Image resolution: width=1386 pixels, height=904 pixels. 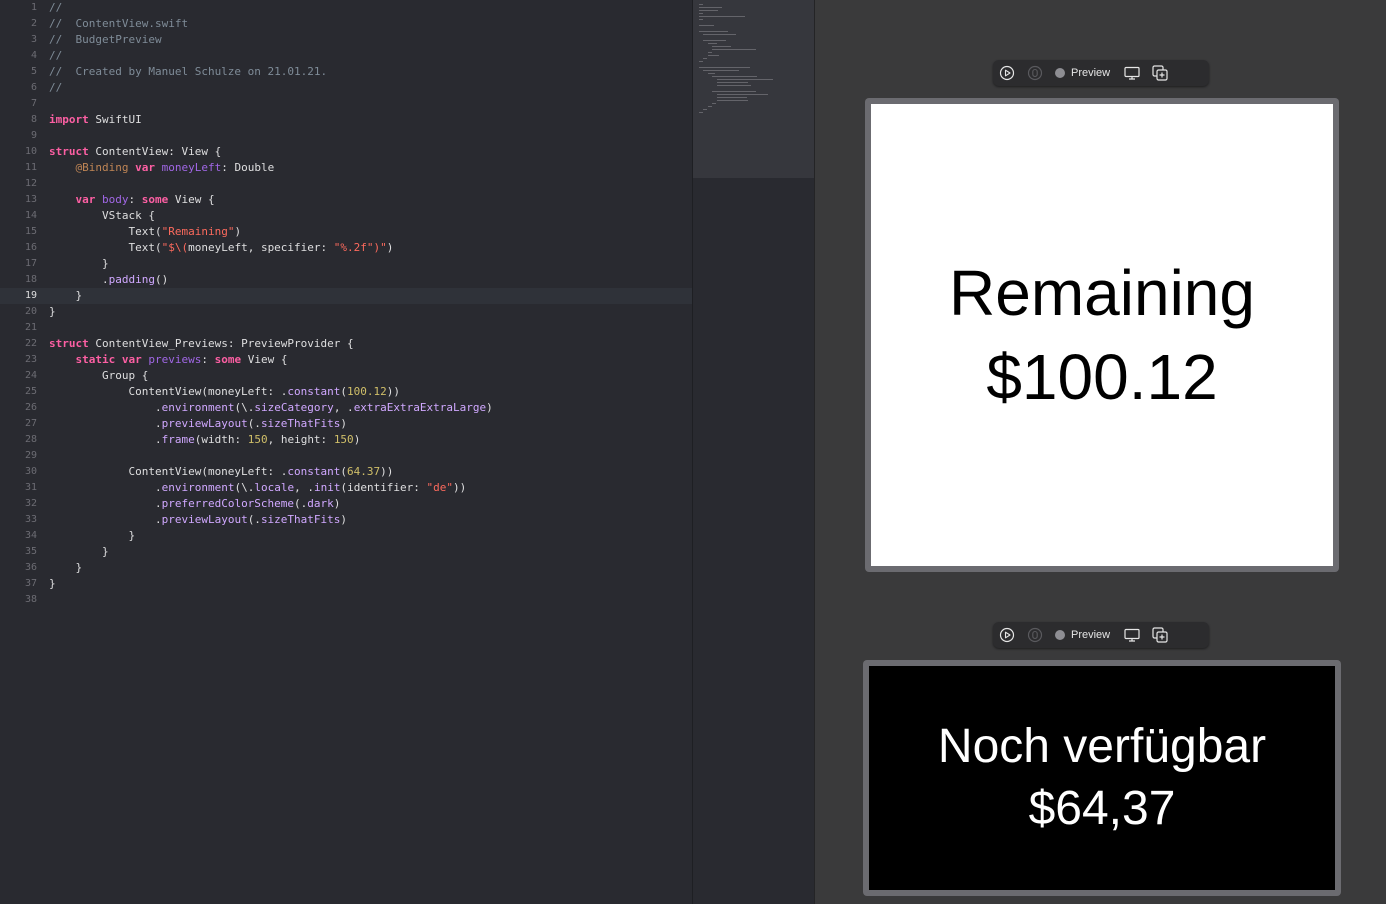 I want to click on code-line: 8 import SwiftUI, so click(x=346, y=120).